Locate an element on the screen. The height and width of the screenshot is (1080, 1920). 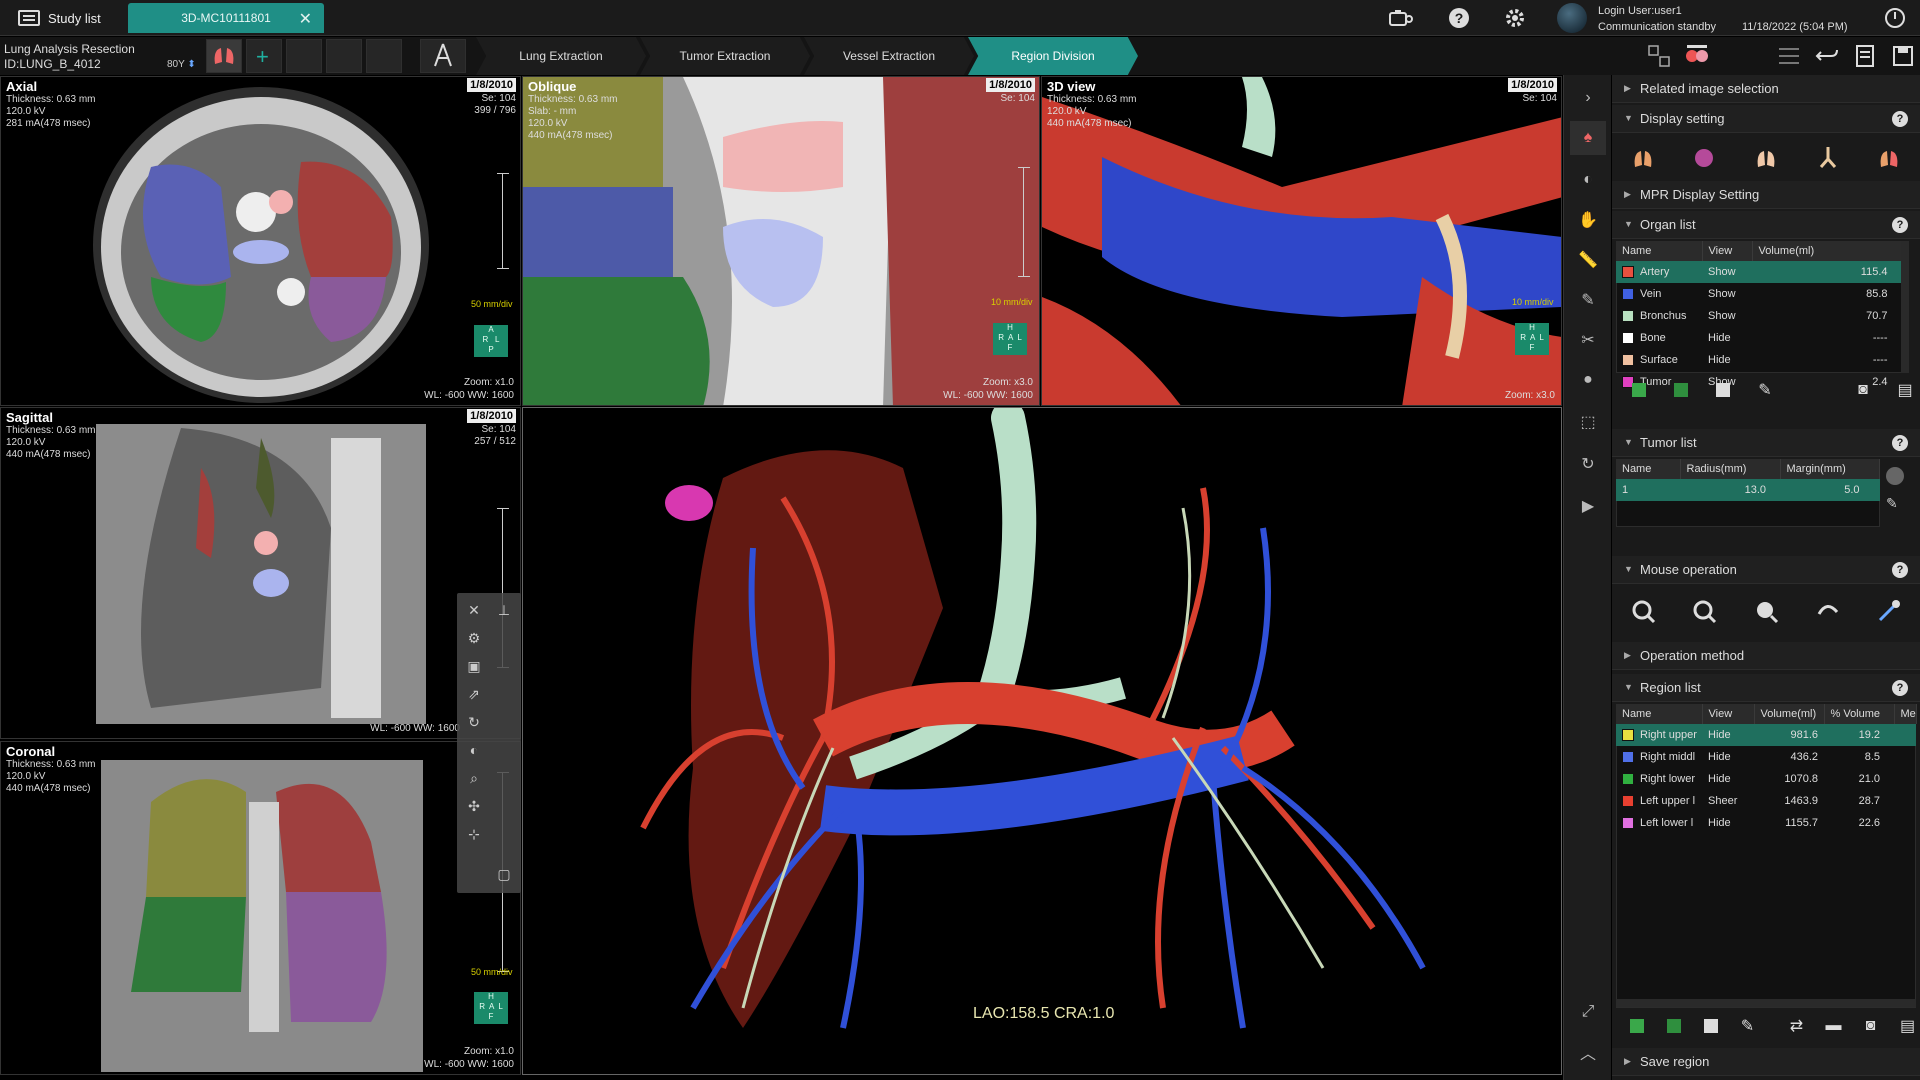
mouse-rotate-icon is located at coordinates (1828, 611).